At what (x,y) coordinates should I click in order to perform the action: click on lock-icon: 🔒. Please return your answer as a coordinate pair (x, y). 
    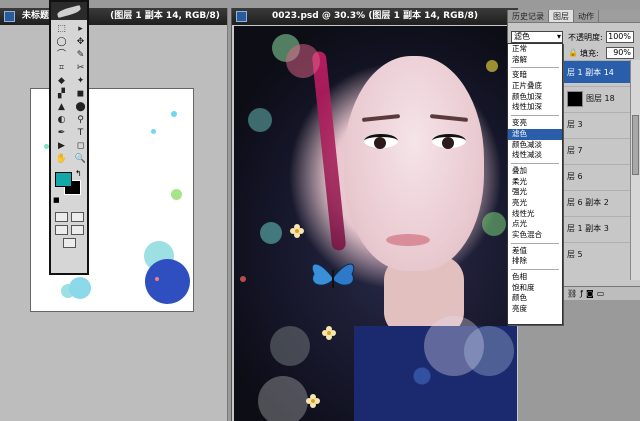
    Looking at the image, I should click on (573, 52).